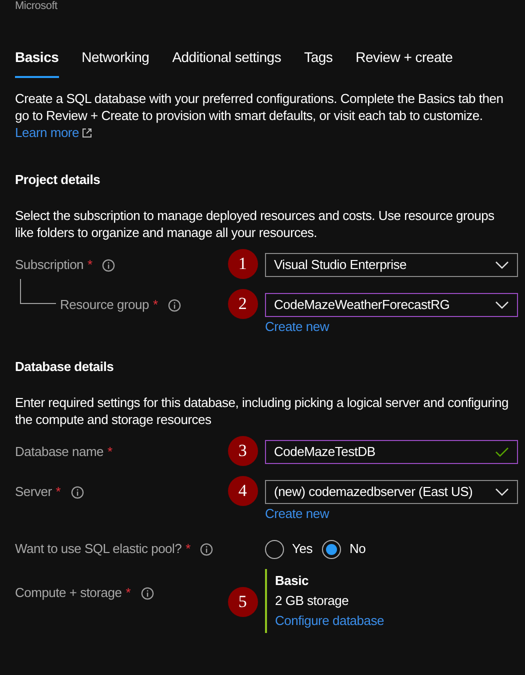  I want to click on step-badge: 2, so click(243, 304).